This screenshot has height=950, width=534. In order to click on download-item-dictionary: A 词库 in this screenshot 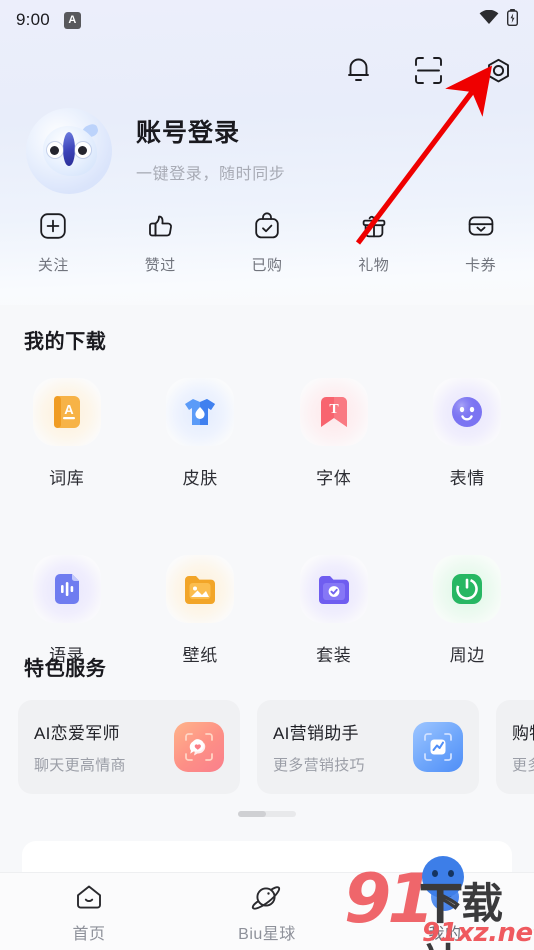, I will do `click(67, 433)`.